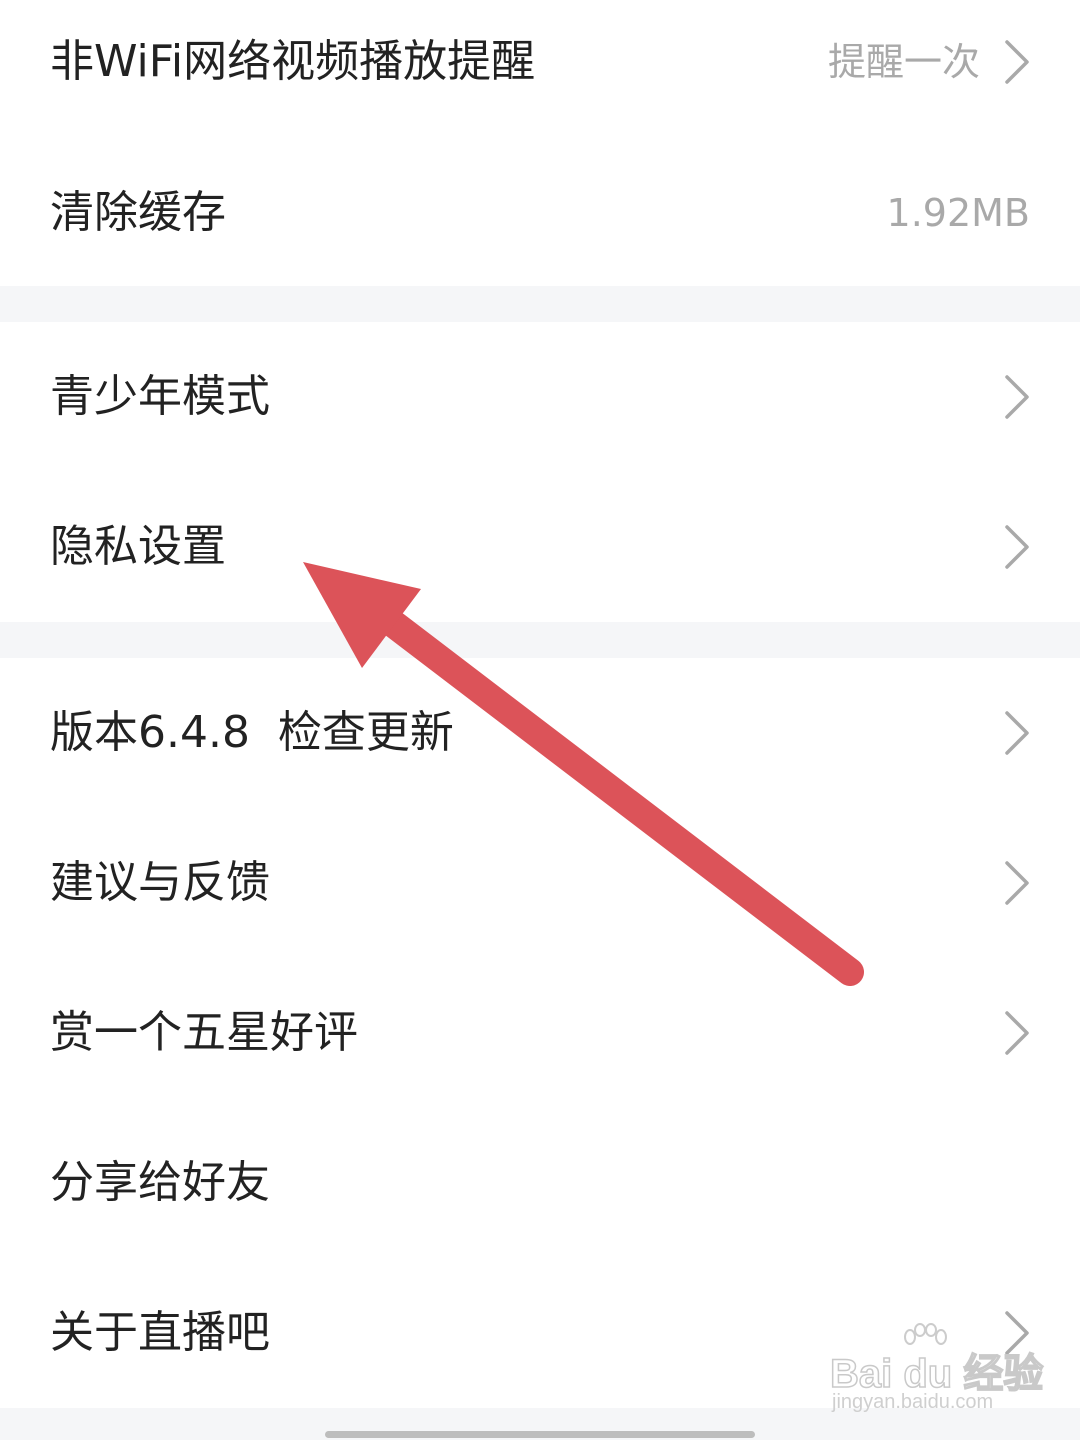  What do you see at coordinates (160, 396) in the screenshot?
I see `setting-label: 青少年模式` at bounding box center [160, 396].